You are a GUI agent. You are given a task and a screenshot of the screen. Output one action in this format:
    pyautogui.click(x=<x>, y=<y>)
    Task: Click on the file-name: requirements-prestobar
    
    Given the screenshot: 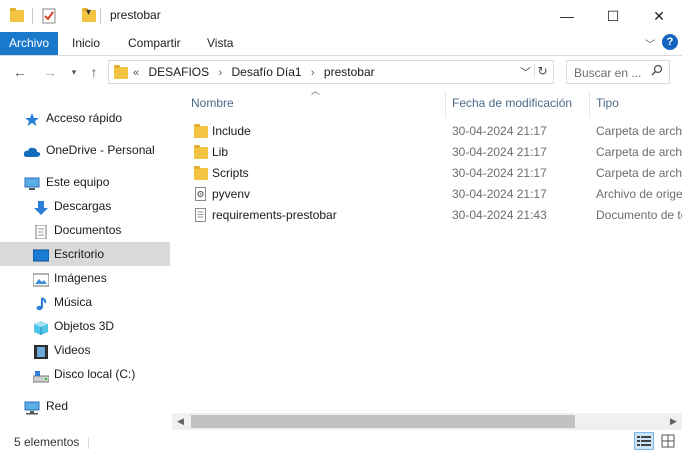 What is the action you would take?
    pyautogui.click(x=274, y=215)
    